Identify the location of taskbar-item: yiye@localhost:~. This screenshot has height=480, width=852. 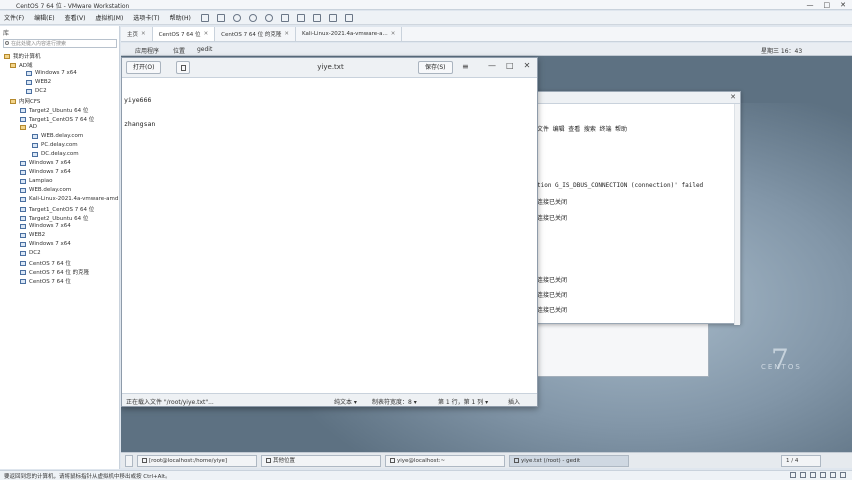
(445, 461).